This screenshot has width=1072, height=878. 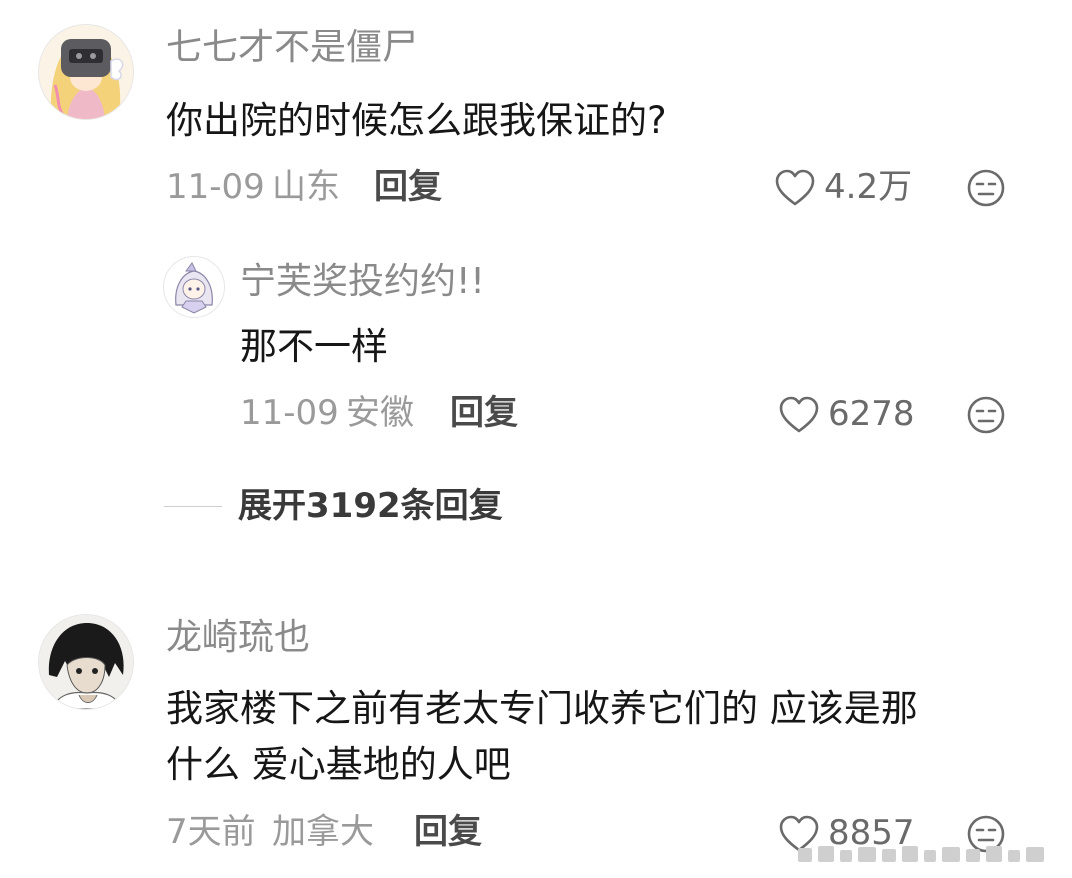 I want to click on comment-location: 山东, so click(x=306, y=187).